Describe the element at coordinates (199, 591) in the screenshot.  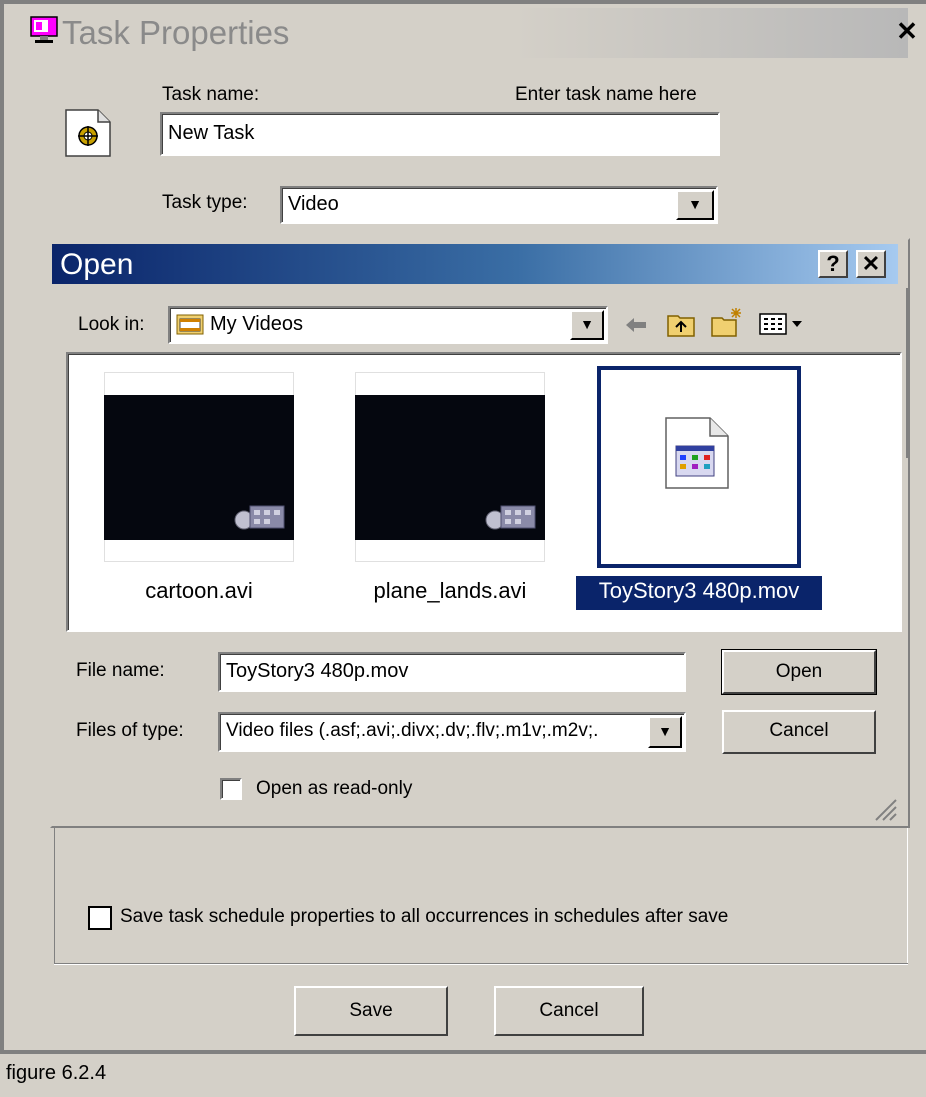
I see `file-name-cartoon: cartoon.avi` at that location.